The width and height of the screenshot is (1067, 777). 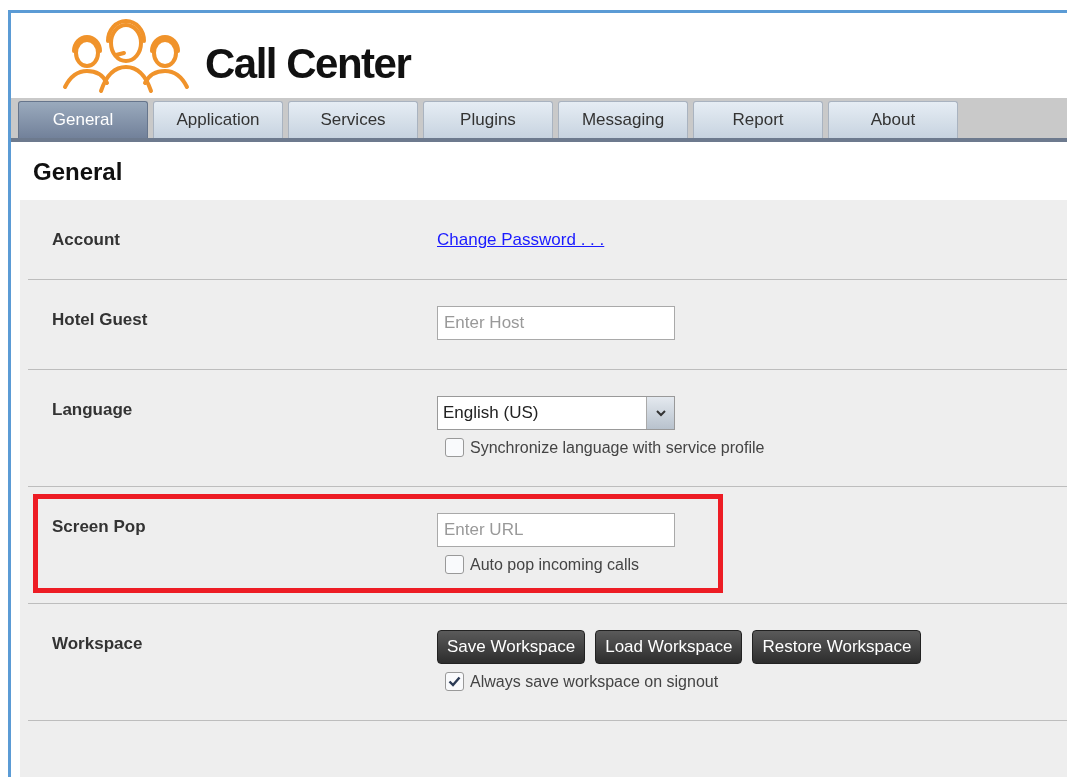 I want to click on checkbox-label: Synchronize language with service profile, so click(x=617, y=447).